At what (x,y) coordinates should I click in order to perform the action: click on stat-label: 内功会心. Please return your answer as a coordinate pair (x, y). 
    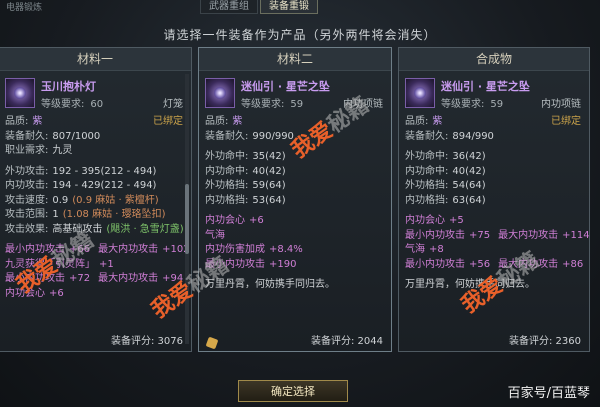
    Looking at the image, I should click on (25, 293).